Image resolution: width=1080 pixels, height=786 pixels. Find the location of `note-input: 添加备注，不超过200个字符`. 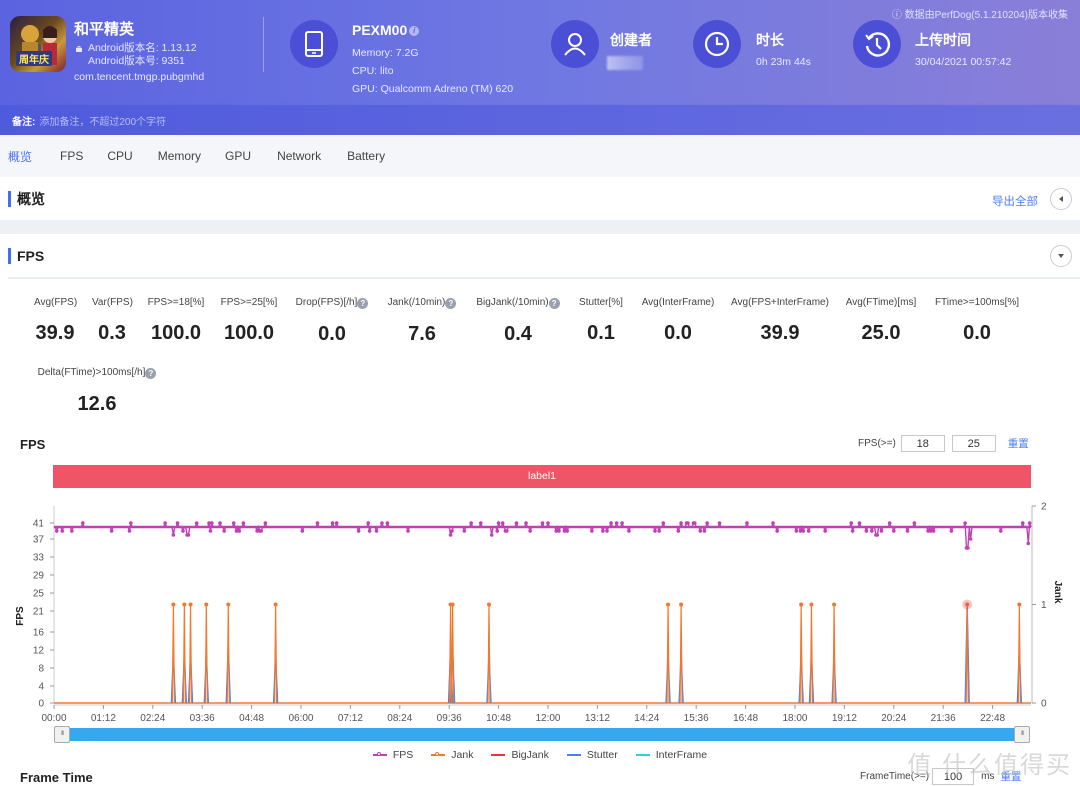

note-input: 添加备注，不超过200个字符 is located at coordinates (102, 120).